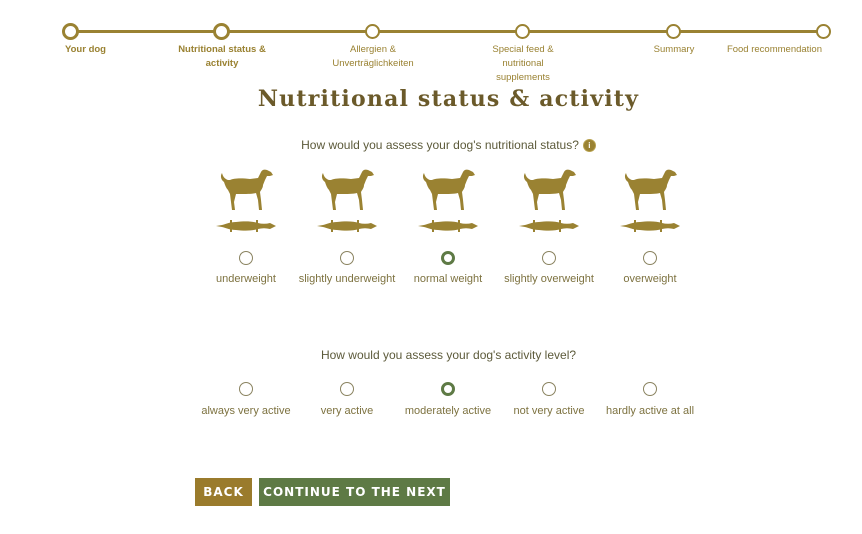 Image resolution: width=862 pixels, height=534 pixels. I want to click on activity-radio-always-very-active, so click(246, 389).